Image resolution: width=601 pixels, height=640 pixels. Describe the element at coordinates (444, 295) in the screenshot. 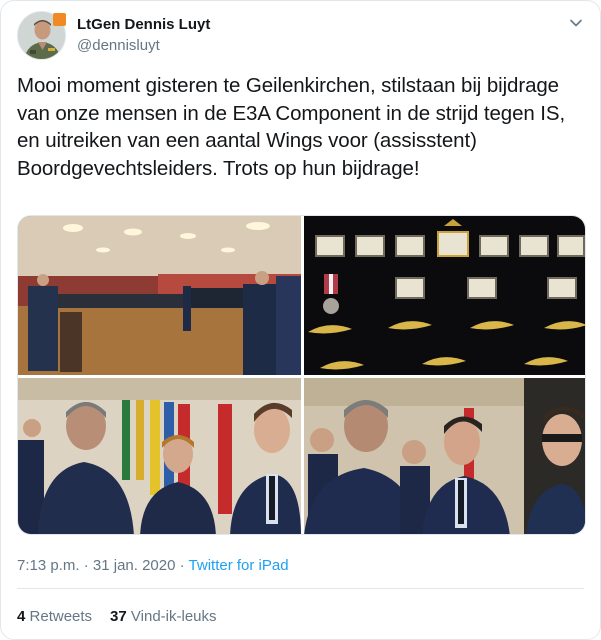

I see `photo-wings-display` at that location.